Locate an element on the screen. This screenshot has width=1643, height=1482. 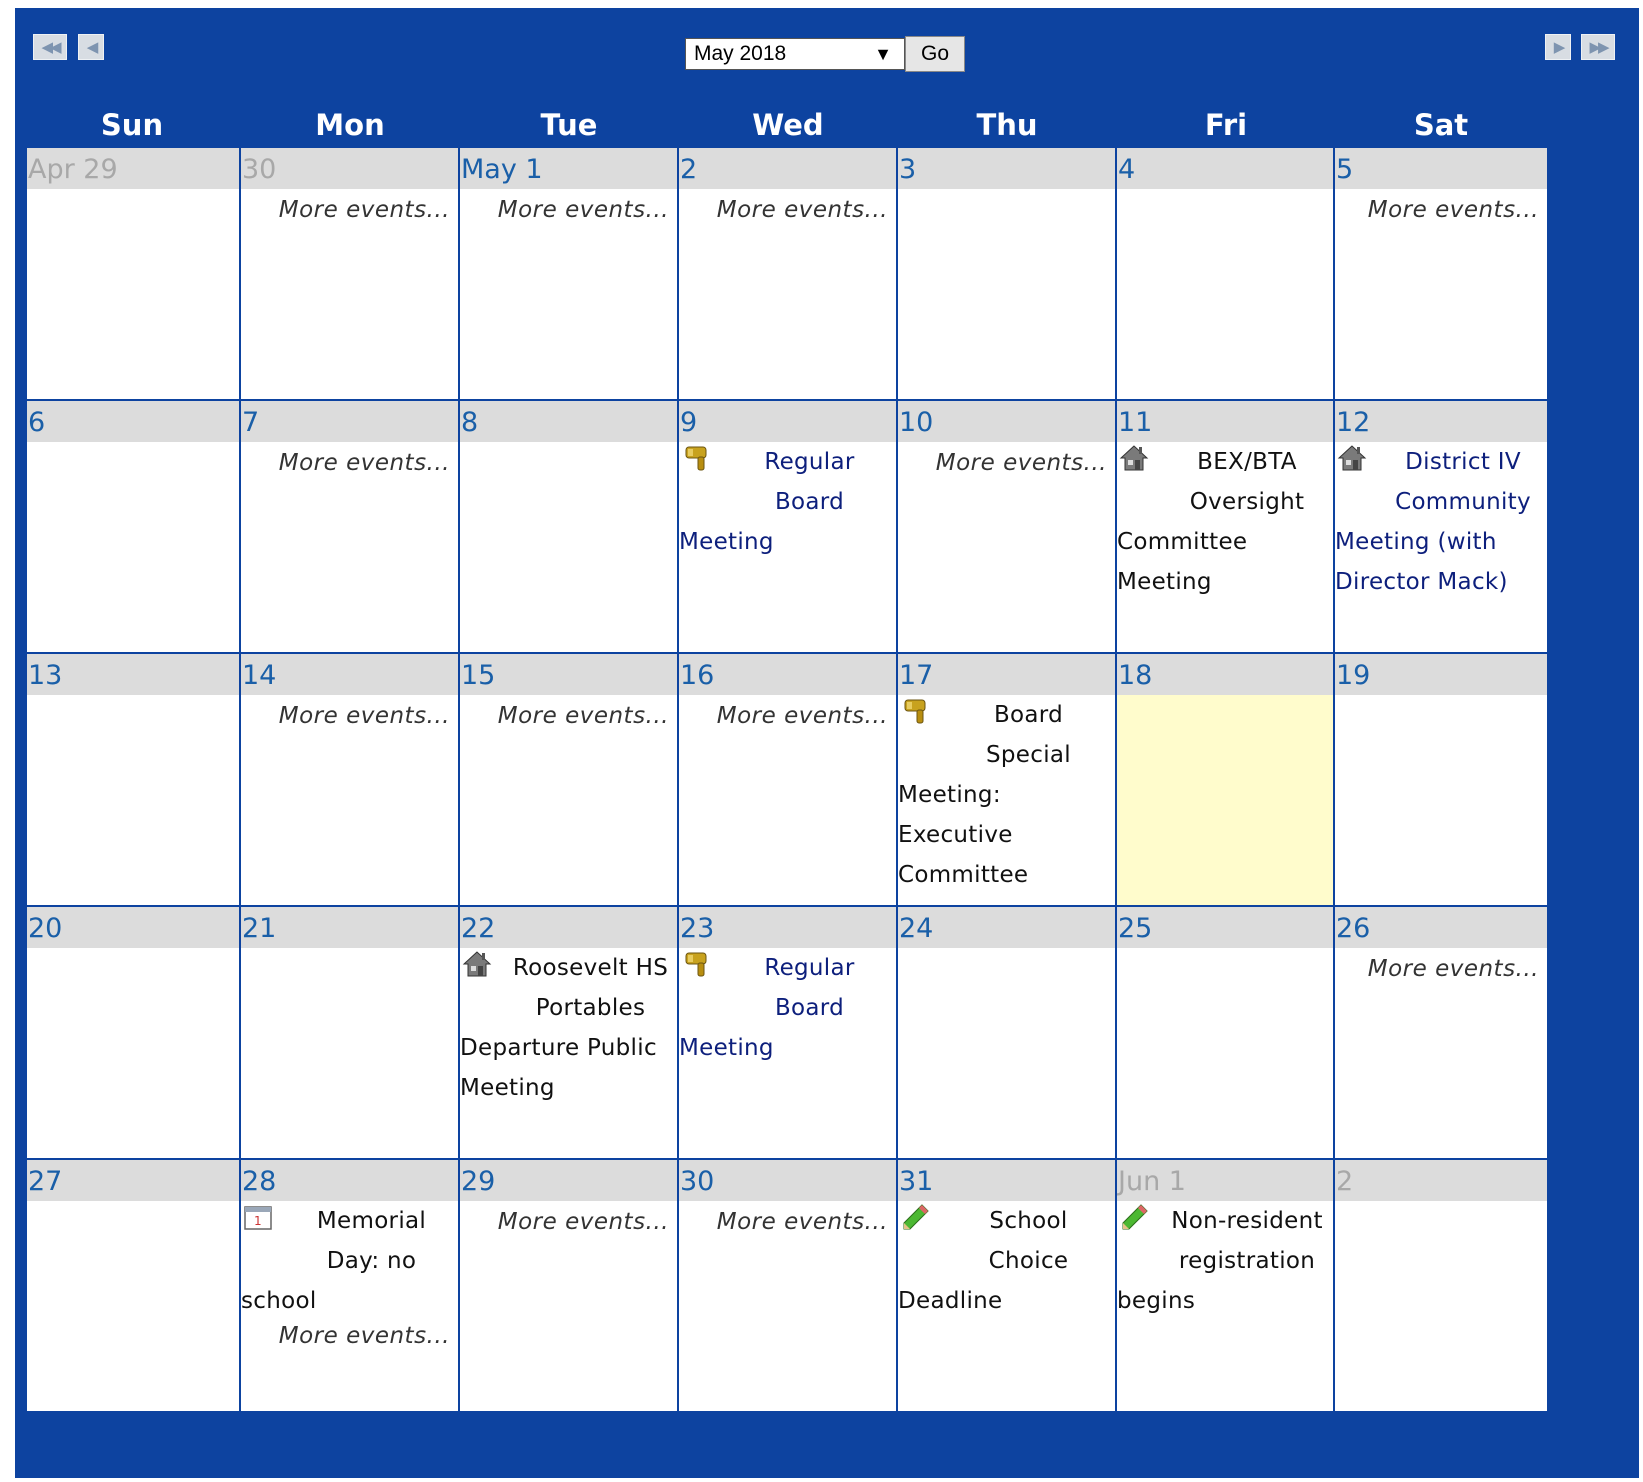
prev-month-button: ◀ is located at coordinates (91, 47).